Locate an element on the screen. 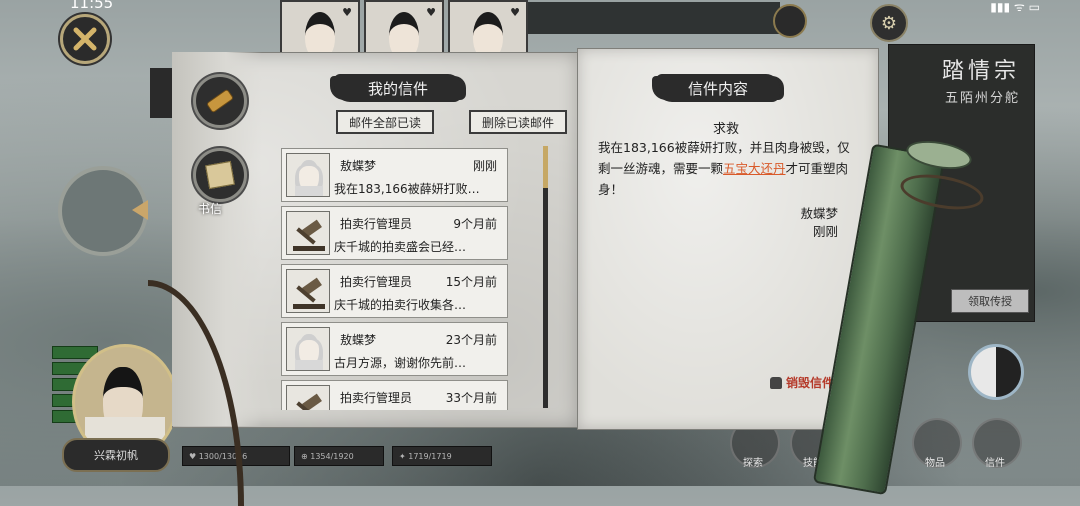 The image size is (1080, 506). mail-item: 拍卖行管理员 33个月前 is located at coordinates (394, 395).